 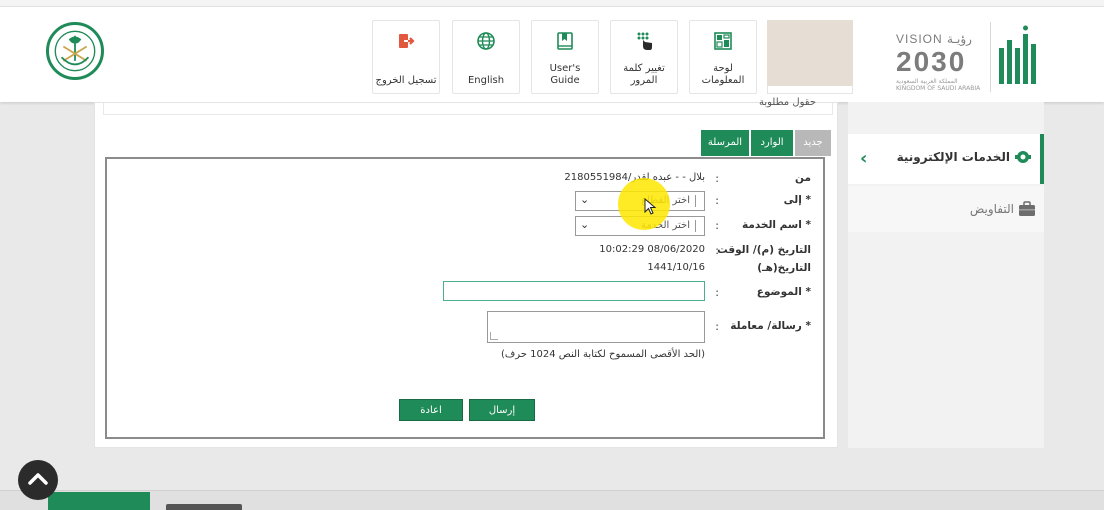 What do you see at coordinates (486, 41) in the screenshot?
I see `globe-icon` at bounding box center [486, 41].